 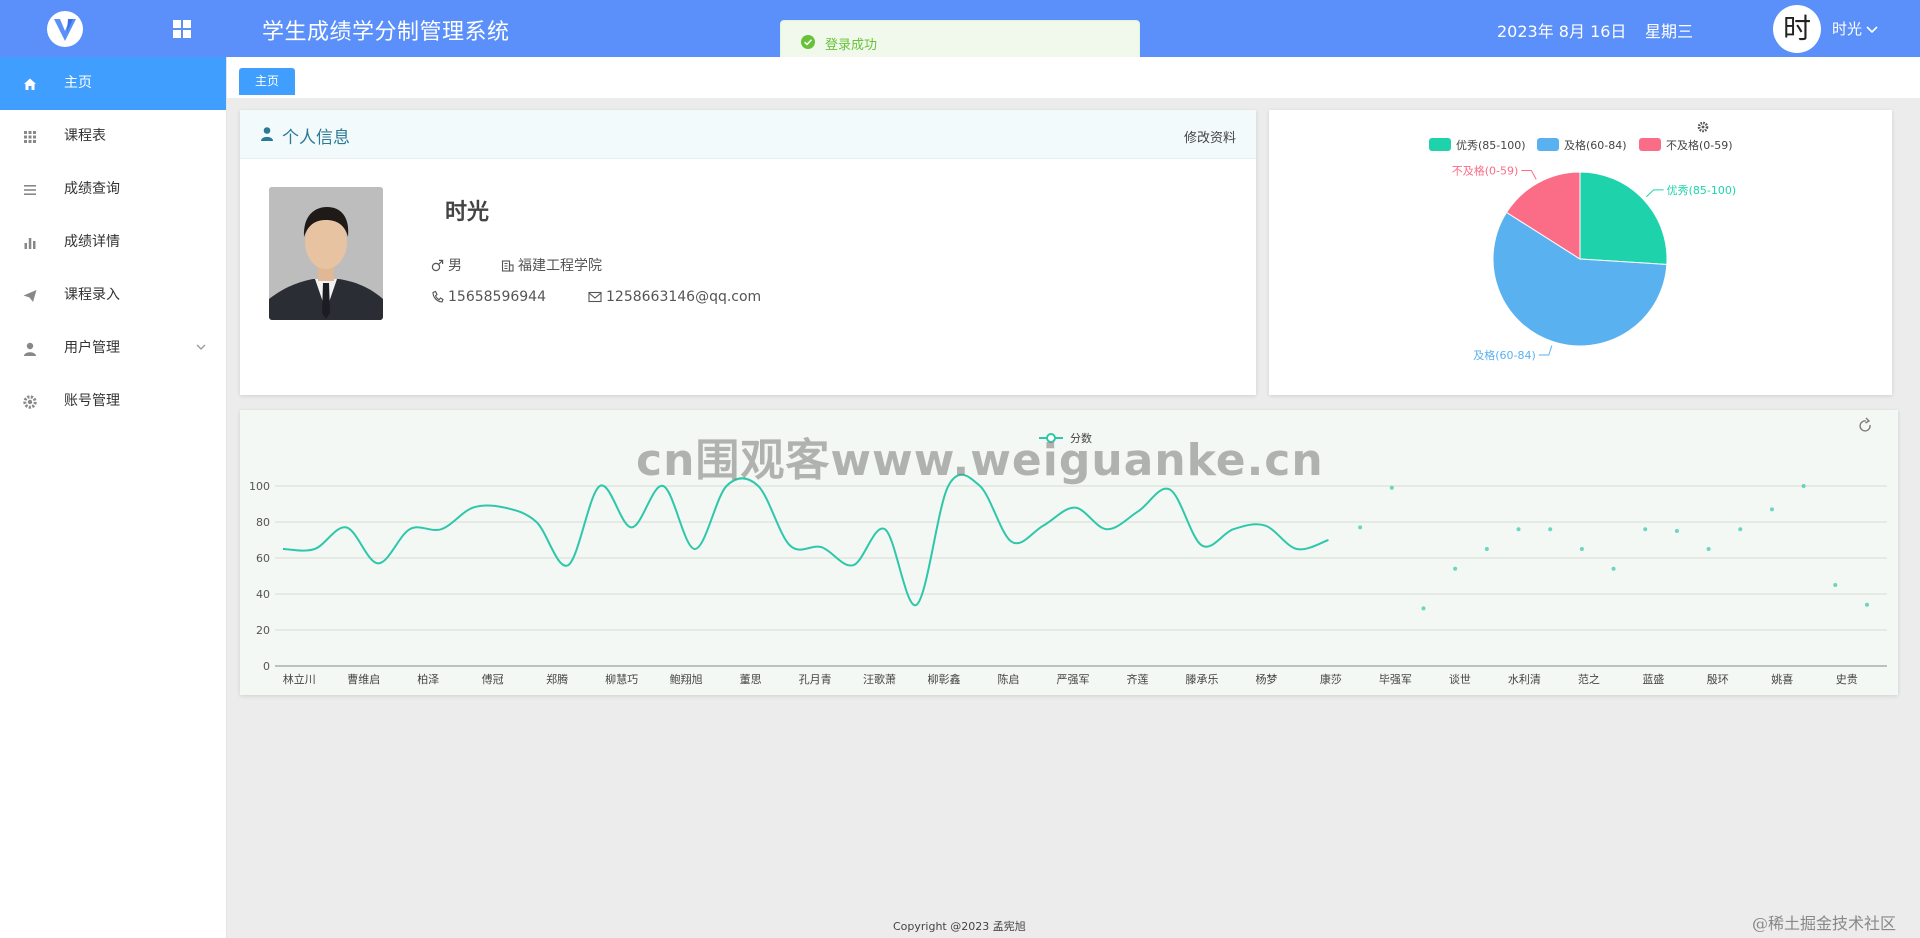 I want to click on sidebar-item-schedule: 课程表, so click(x=113, y=136).